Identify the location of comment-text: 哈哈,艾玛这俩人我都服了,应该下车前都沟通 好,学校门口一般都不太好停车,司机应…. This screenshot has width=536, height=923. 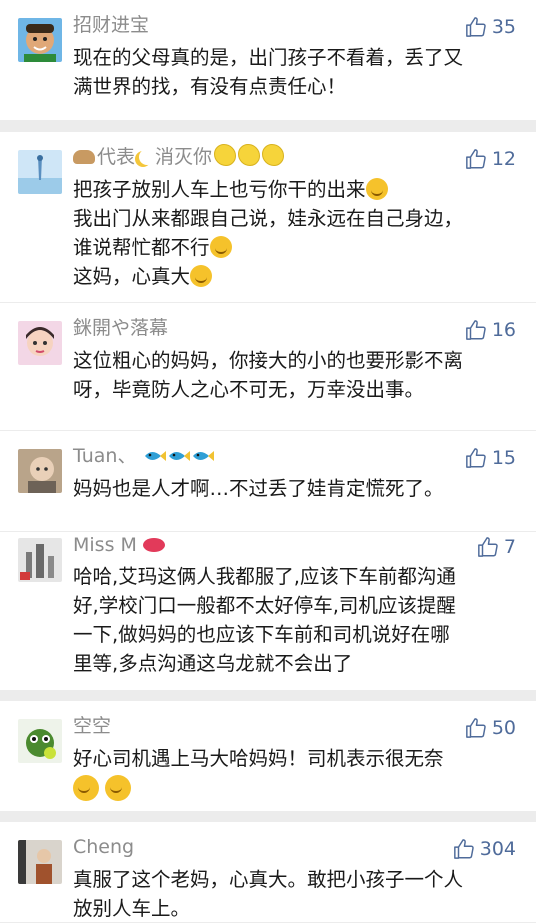
(295, 620).